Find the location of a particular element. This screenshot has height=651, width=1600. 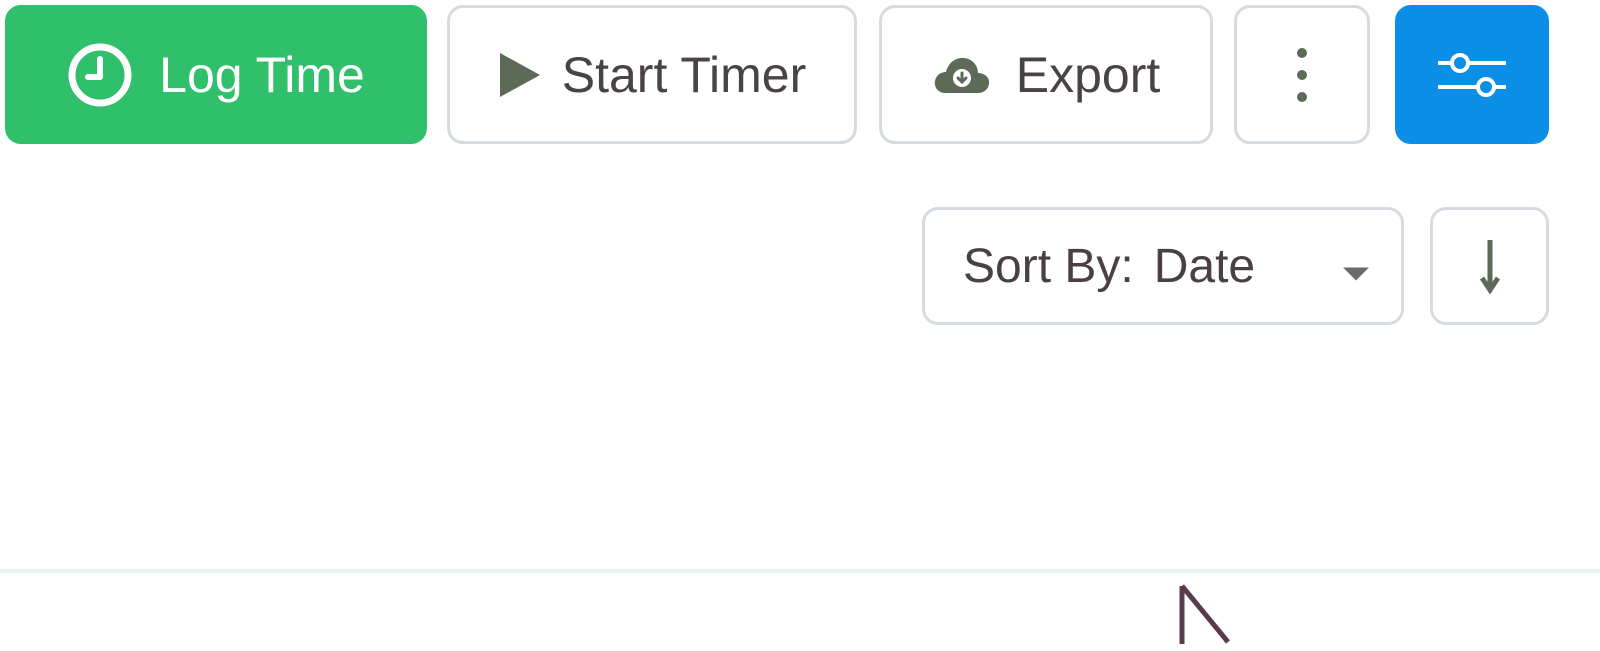

sort-by-label: Sort By: is located at coordinates (1048, 266).